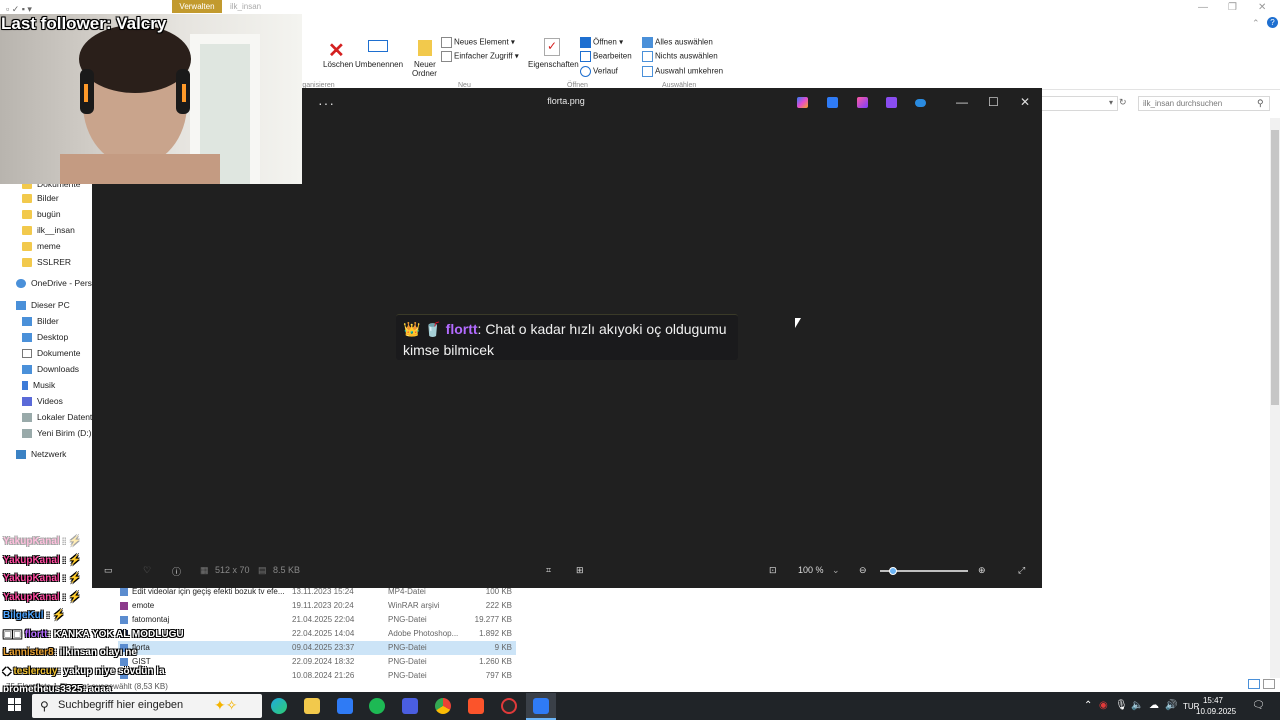  I want to click on viewer-minimize-icon: —, so click(962, 102).